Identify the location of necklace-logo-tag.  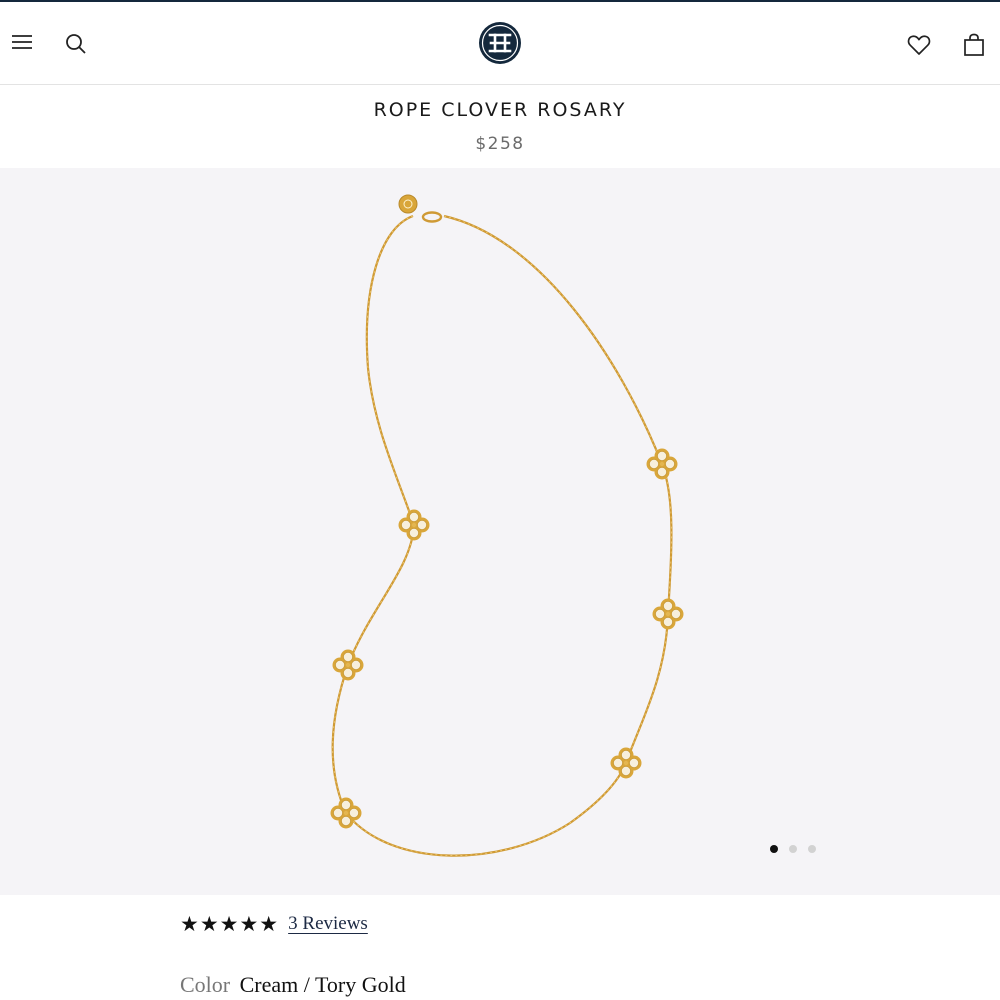
(408, 204).